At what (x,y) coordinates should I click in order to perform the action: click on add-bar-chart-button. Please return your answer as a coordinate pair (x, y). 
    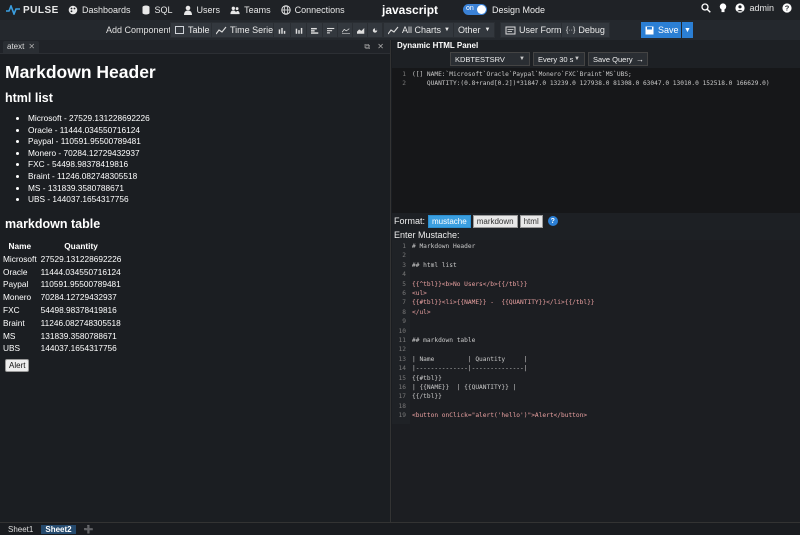
    Looking at the image, I should click on (282, 30).